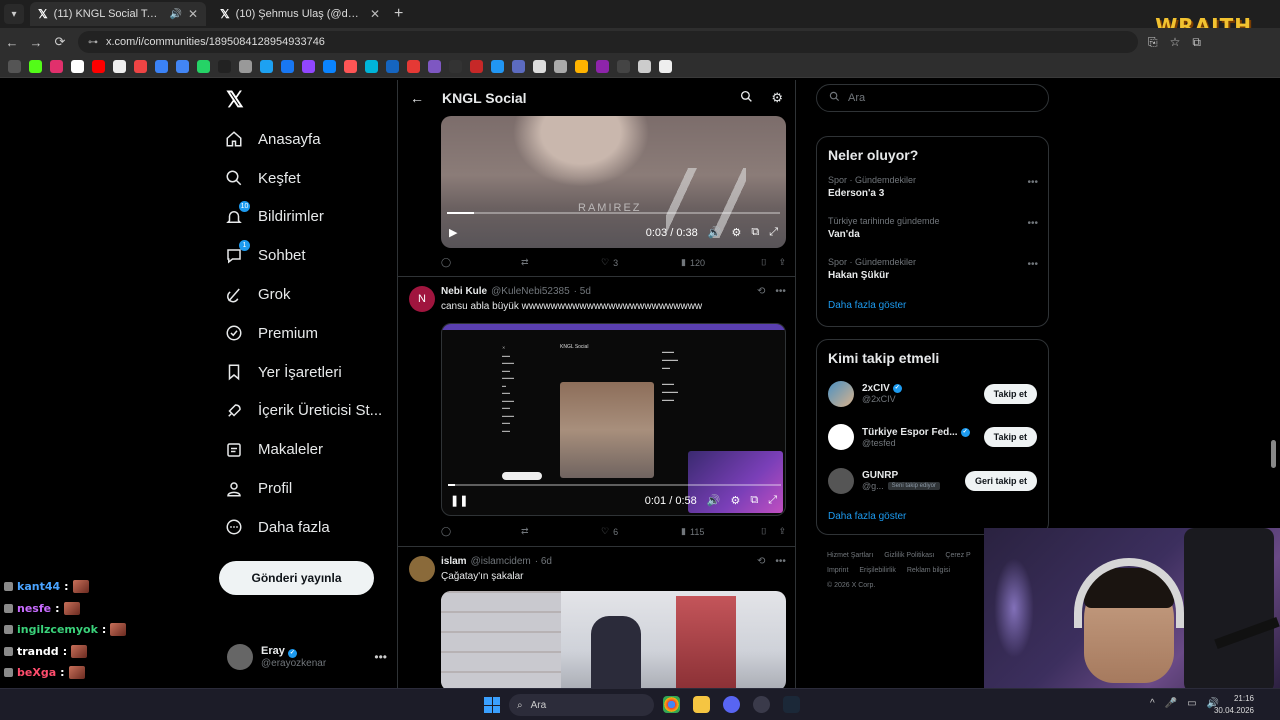  Describe the element at coordinates (36, 42) in the screenshot. I see `forward-icon: →` at that location.